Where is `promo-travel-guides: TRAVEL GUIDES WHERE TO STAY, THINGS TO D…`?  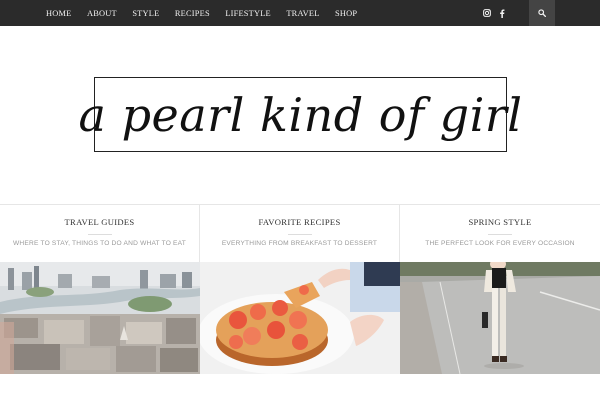
promo-travel-guides: TRAVEL GUIDES WHERE TO STAY, THINGS TO D… is located at coordinates (100, 289).